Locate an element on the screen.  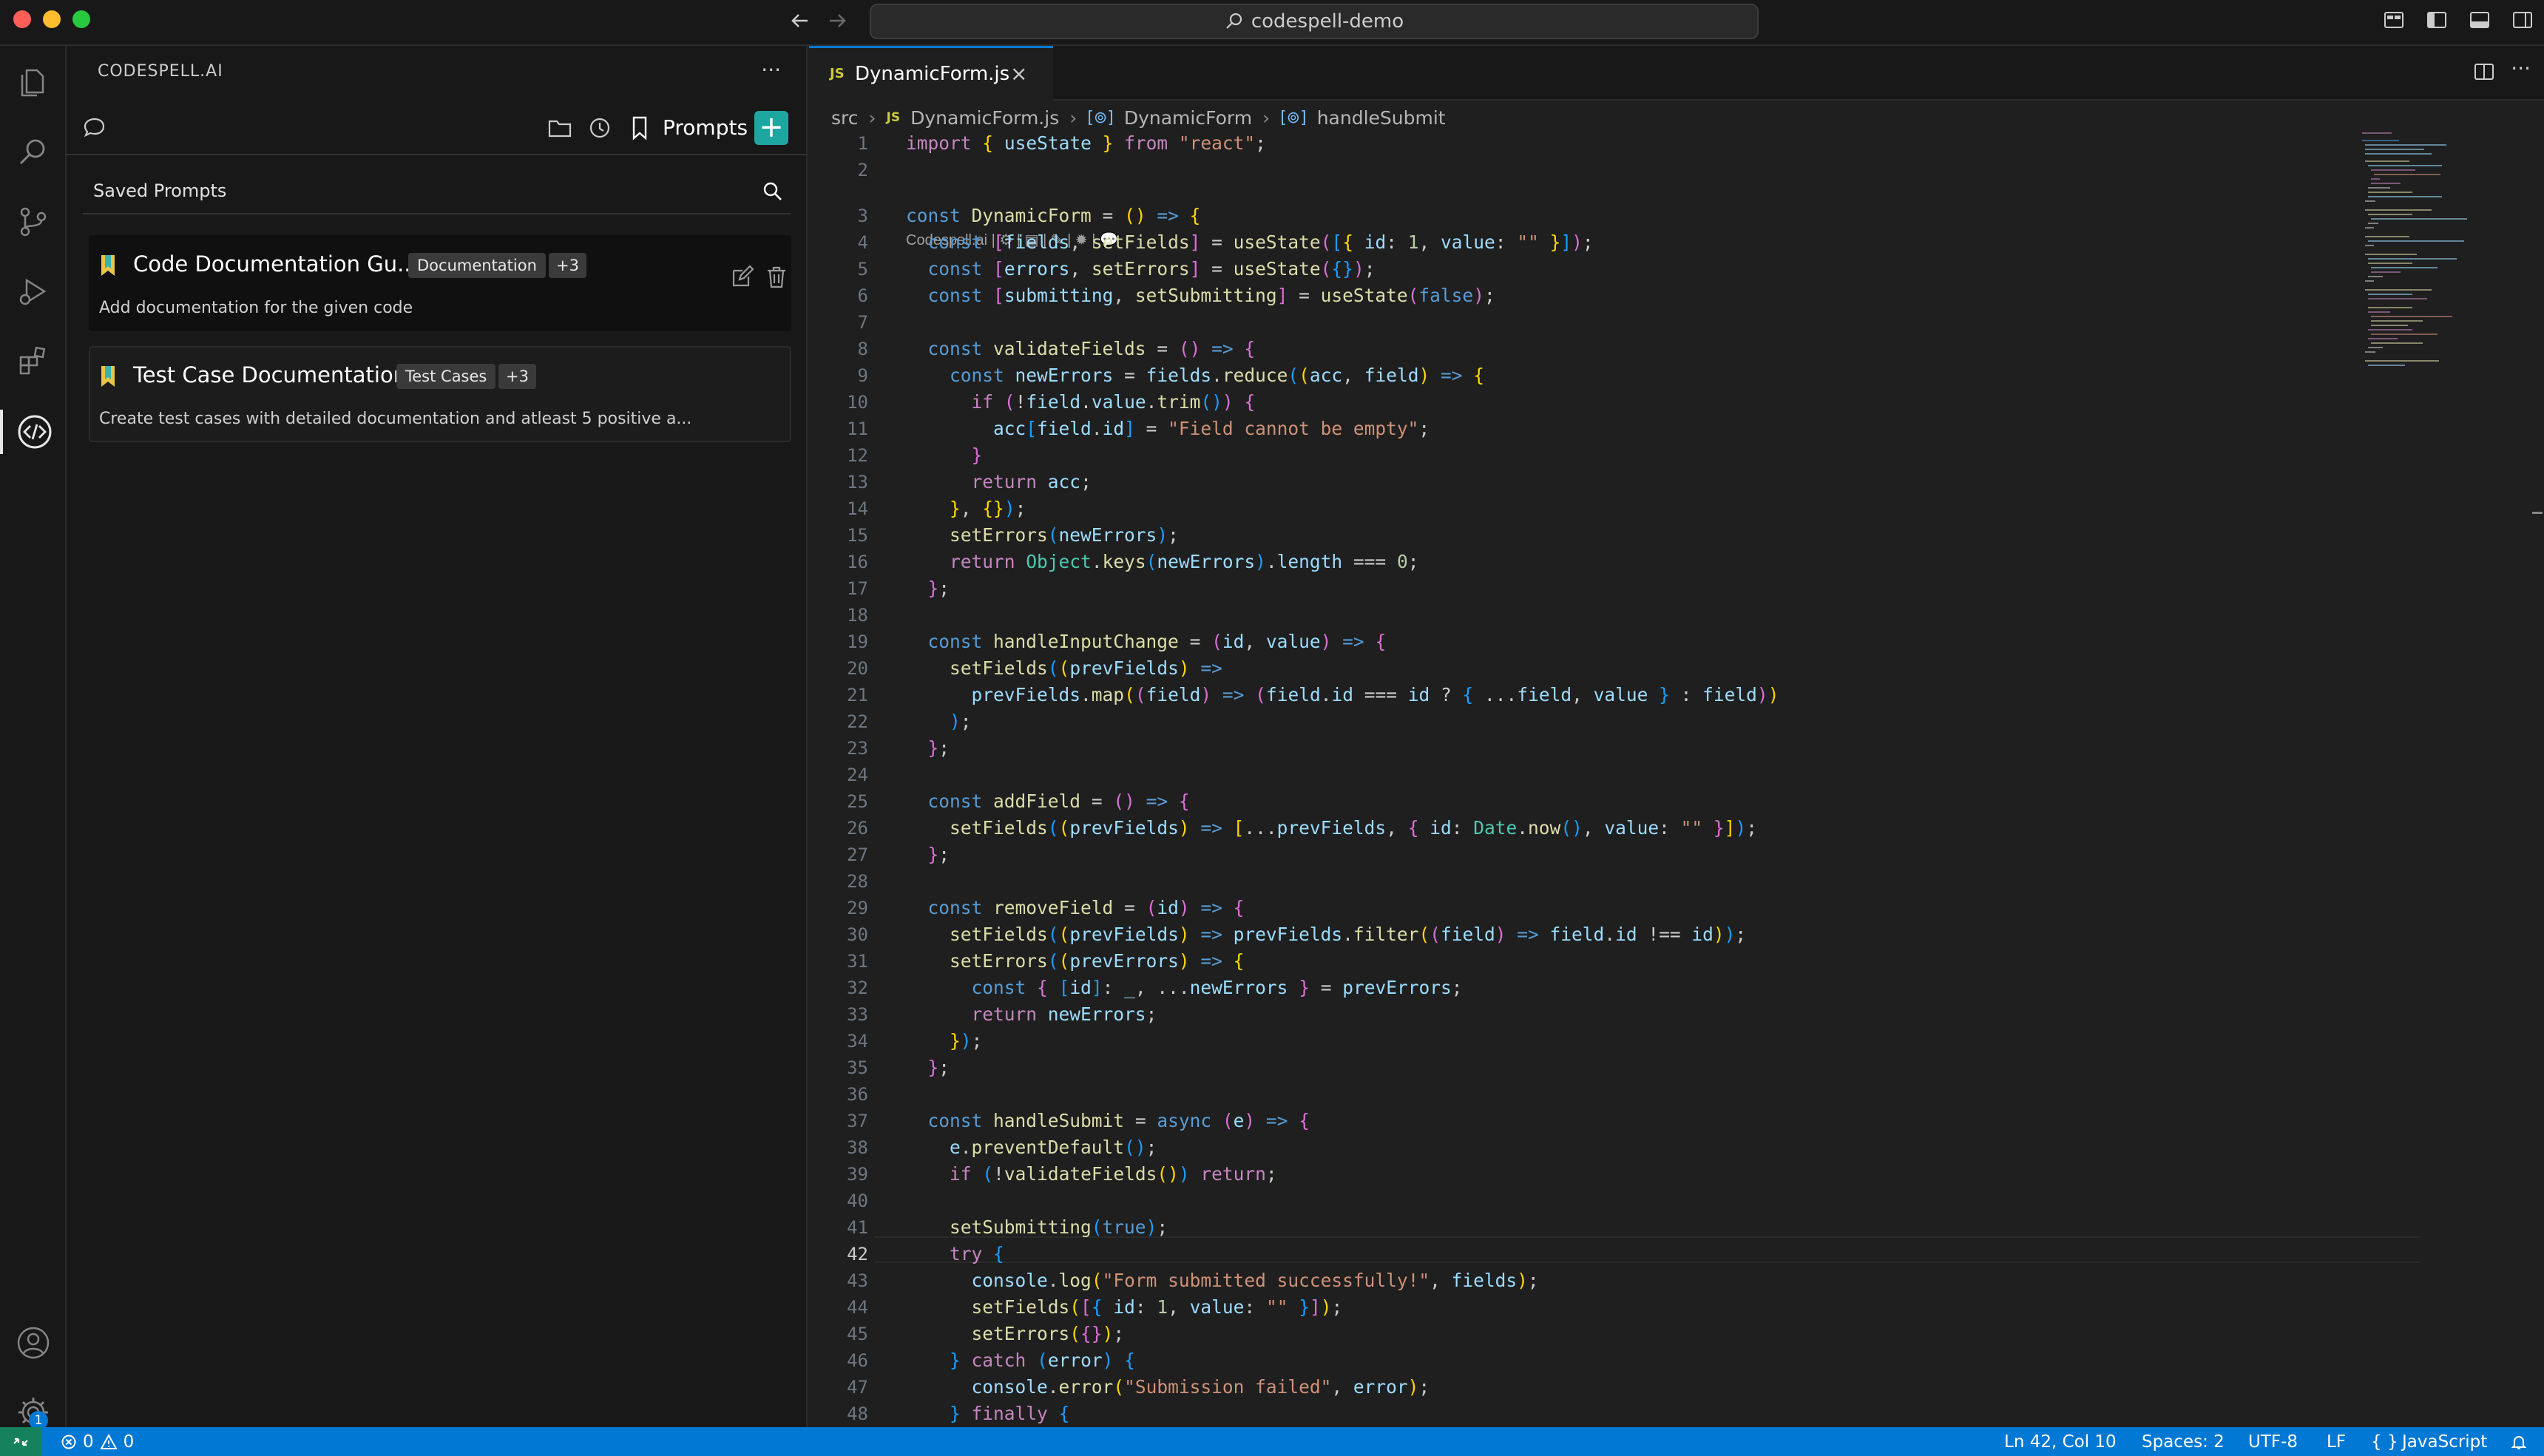
command-center-search: codespell-demo is located at coordinates (1314, 22).